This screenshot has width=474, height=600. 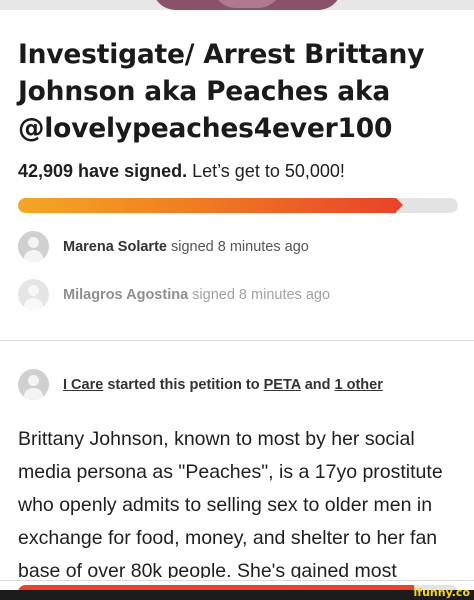 What do you see at coordinates (237, 340) in the screenshot?
I see `section-divider` at bounding box center [237, 340].